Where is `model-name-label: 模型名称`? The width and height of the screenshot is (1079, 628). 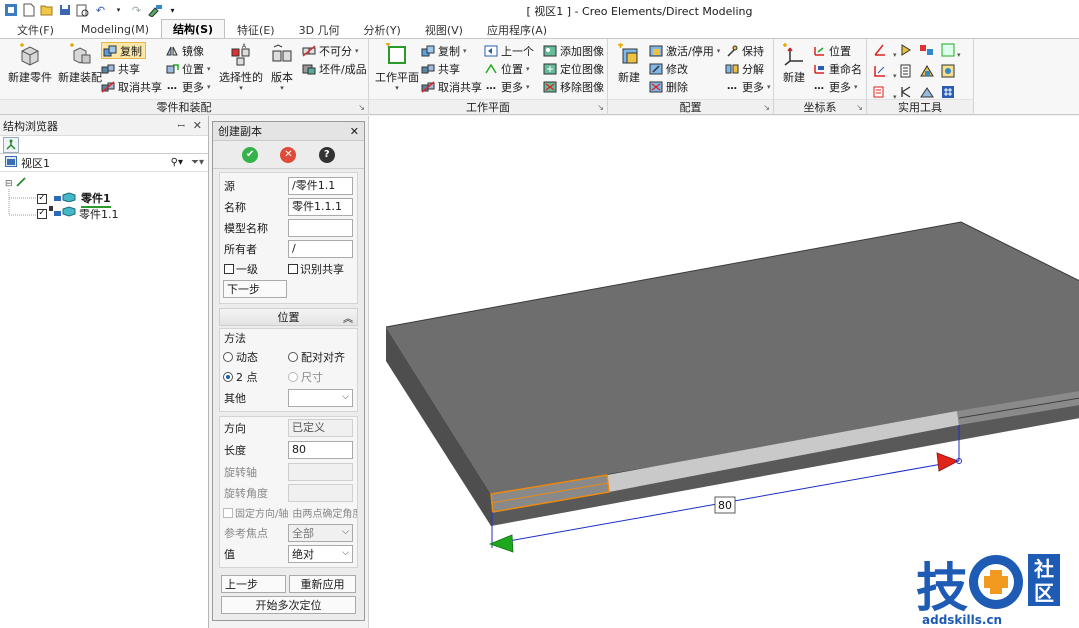 model-name-label: 模型名称 is located at coordinates (246, 228).